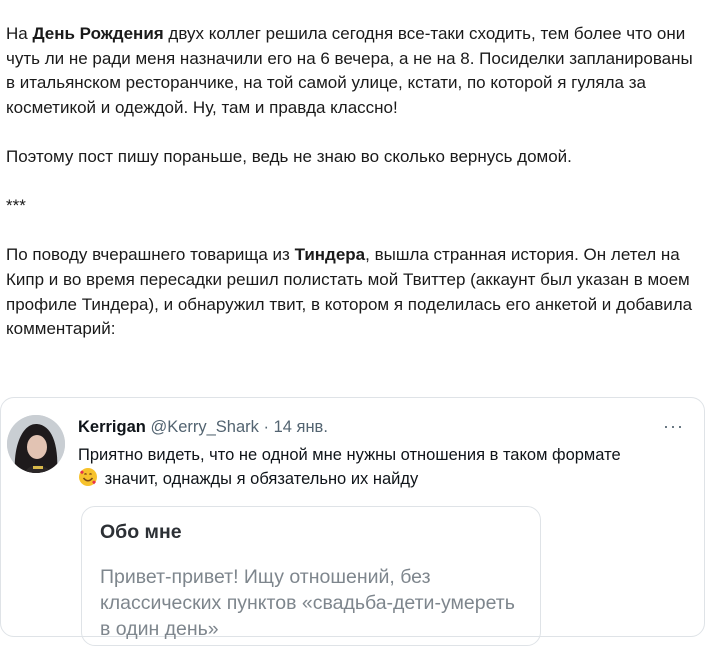 This screenshot has height=646, width=706. I want to click on card-title: Обо мне, so click(141, 532).